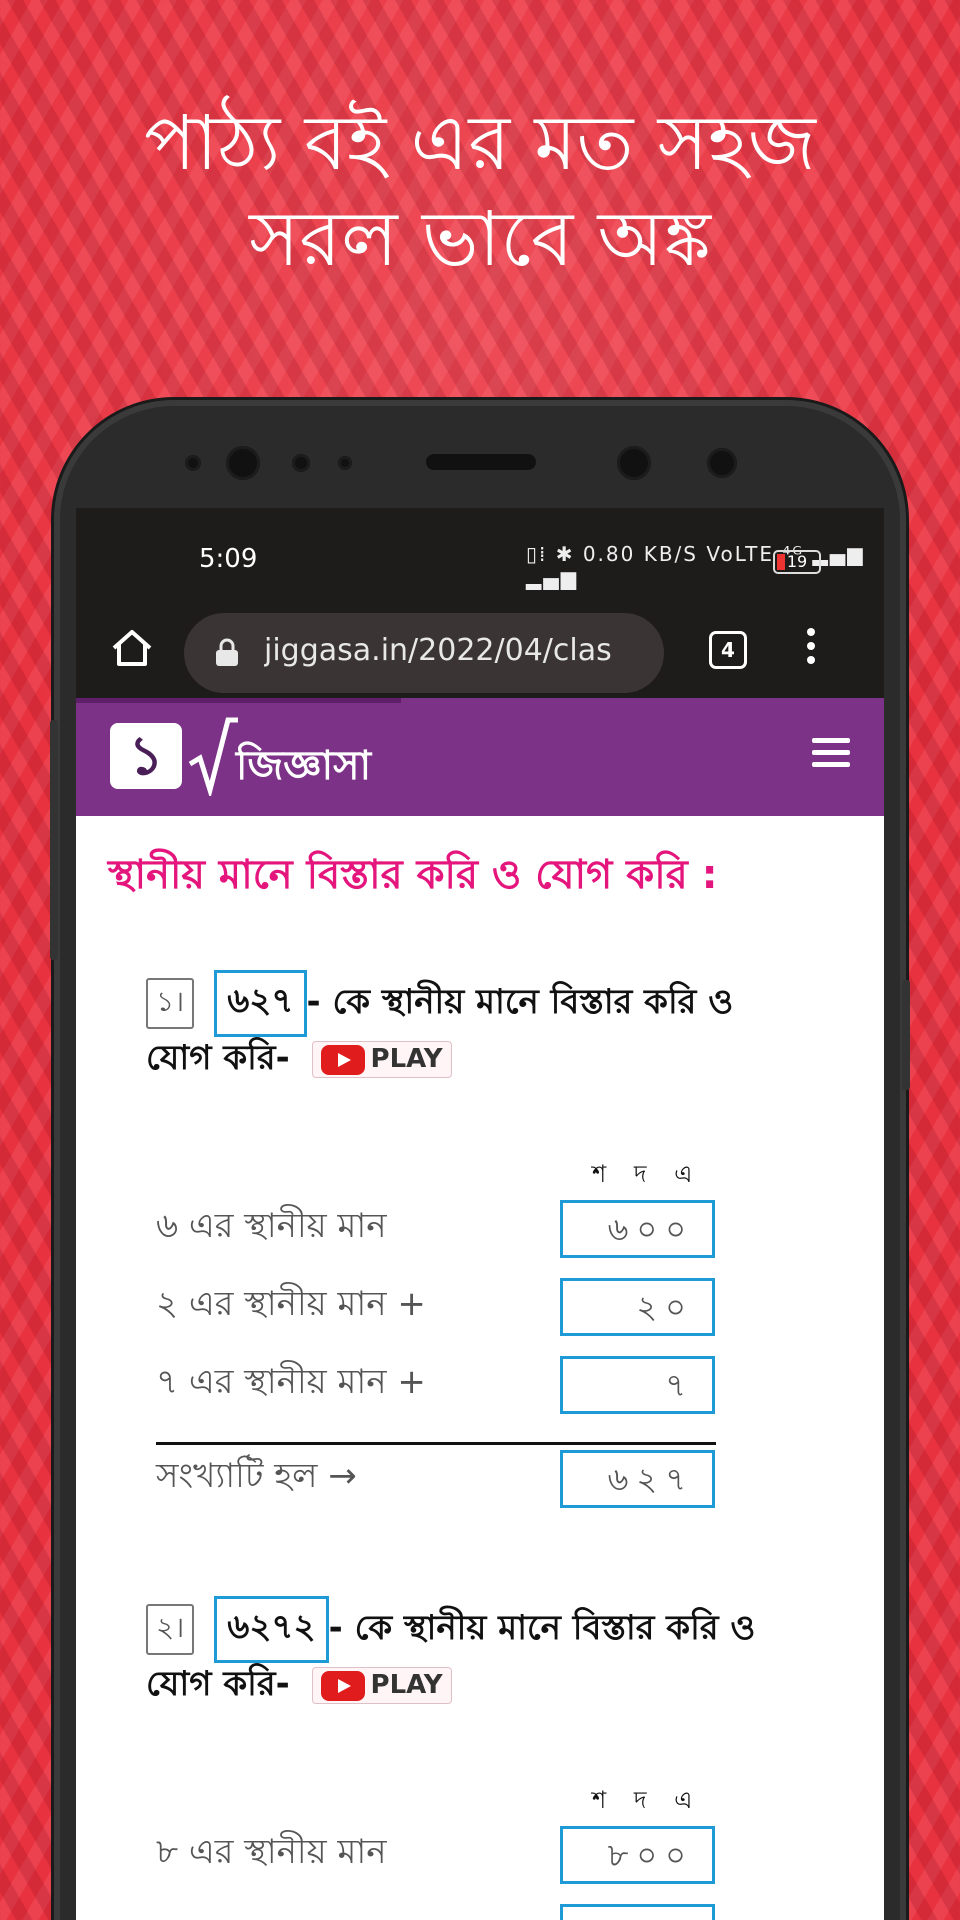 This screenshot has height=1920, width=960. Describe the element at coordinates (227, 653) in the screenshot. I see `lock-icon` at that location.